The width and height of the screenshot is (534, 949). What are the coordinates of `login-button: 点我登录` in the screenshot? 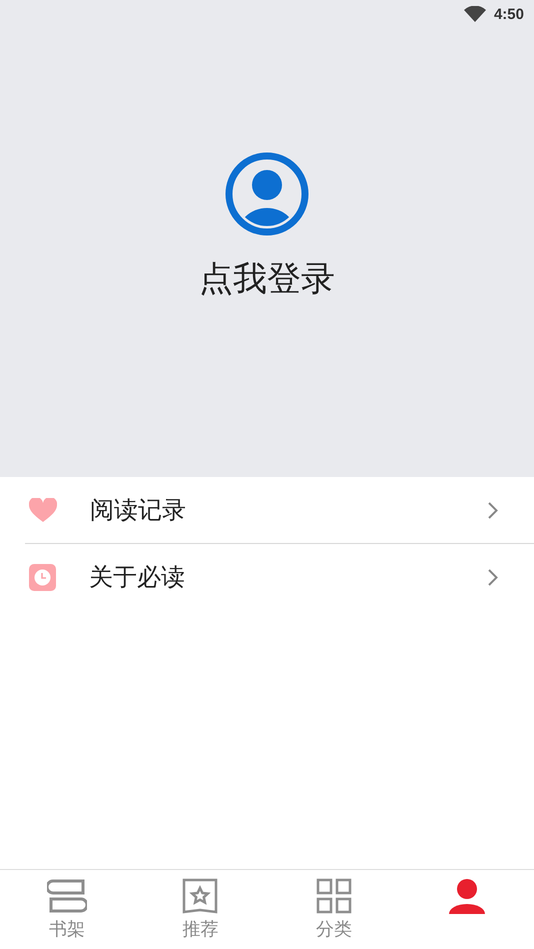 It's located at (267, 279).